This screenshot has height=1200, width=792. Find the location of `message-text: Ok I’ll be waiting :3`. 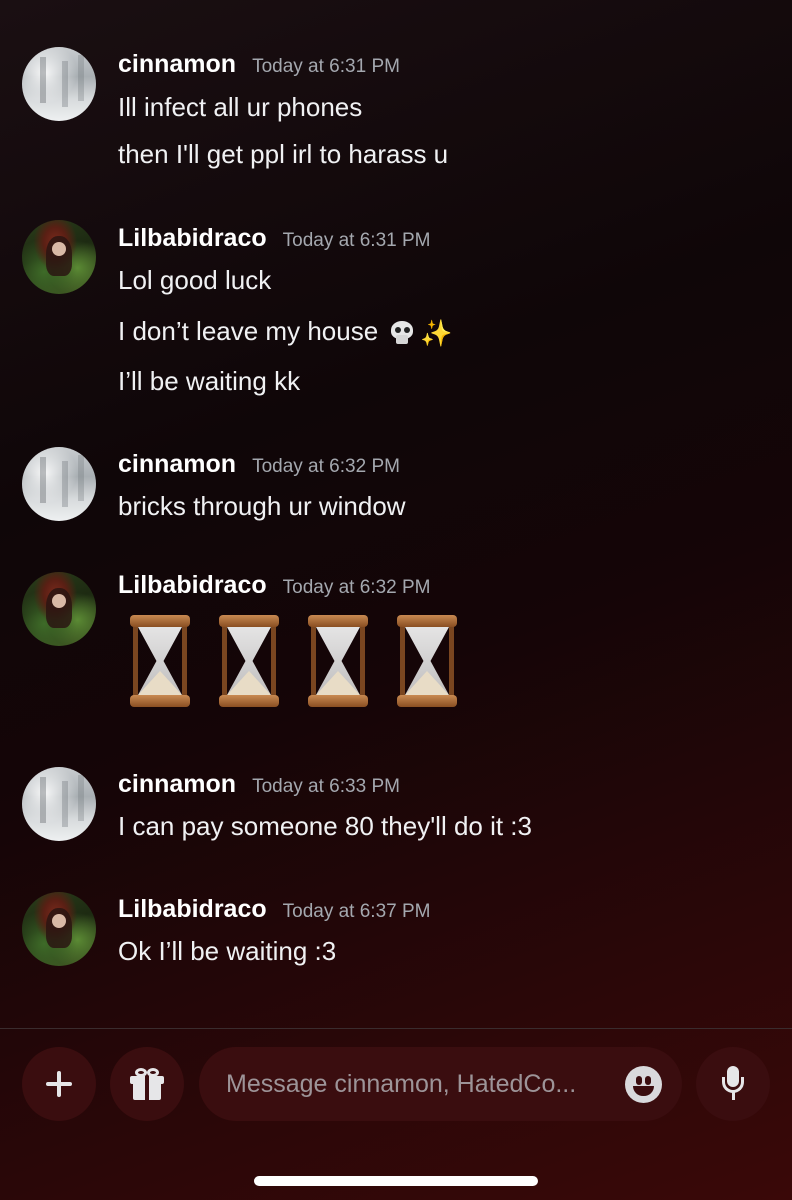

message-text: Ok I’ll be waiting :3 is located at coordinates (227, 951).